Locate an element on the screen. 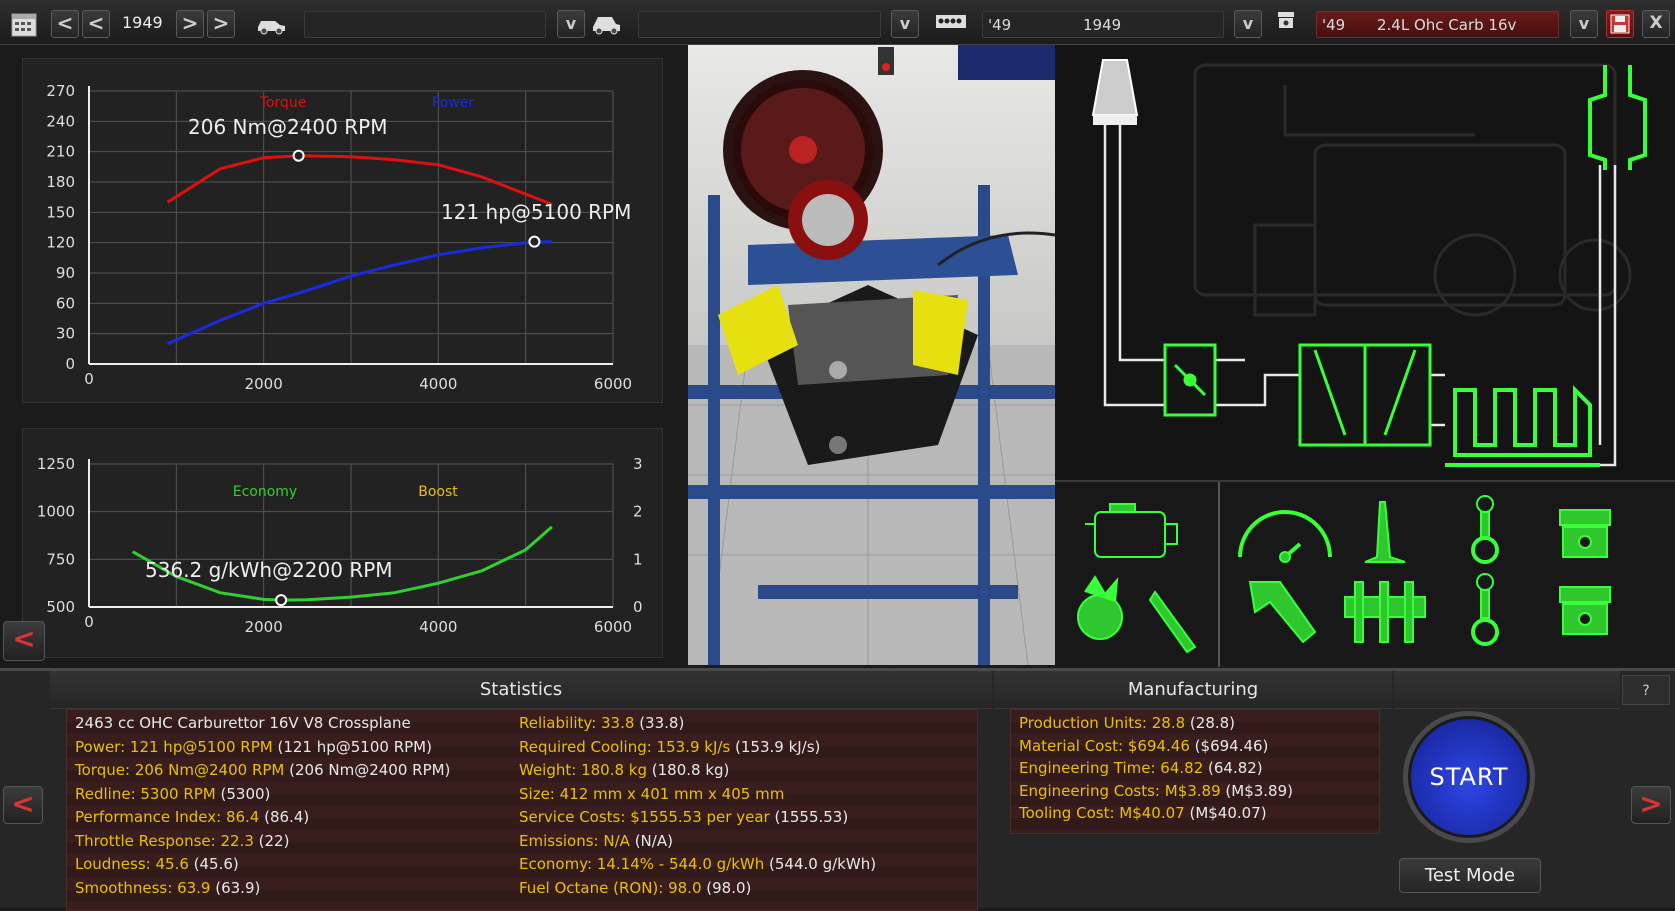 The height and width of the screenshot is (911, 1675). torque-peak-marker is located at coordinates (298, 155).